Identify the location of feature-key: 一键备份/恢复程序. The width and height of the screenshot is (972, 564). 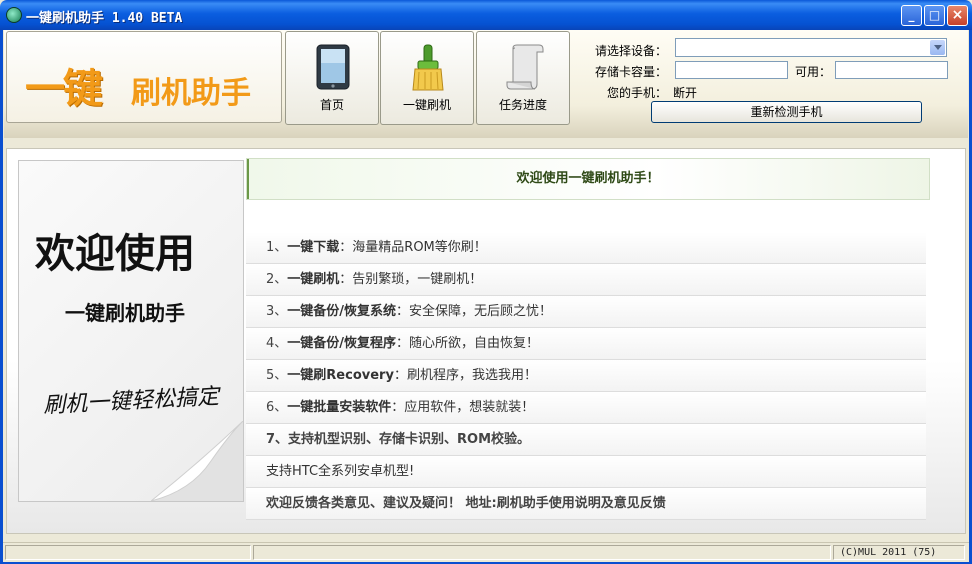
(342, 343).